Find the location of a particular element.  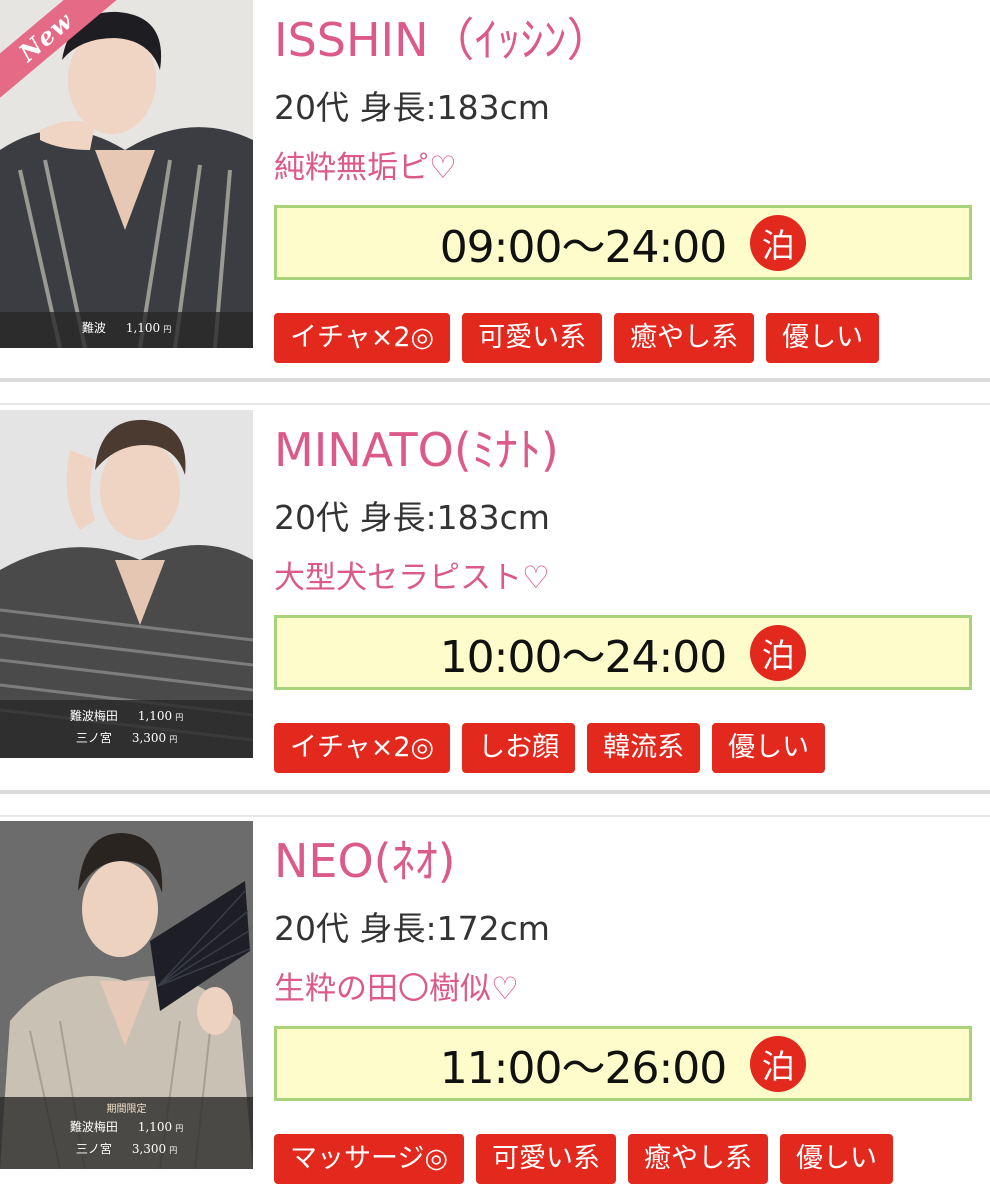

working-hours: 11:00〜26:00 is located at coordinates (583, 1068).